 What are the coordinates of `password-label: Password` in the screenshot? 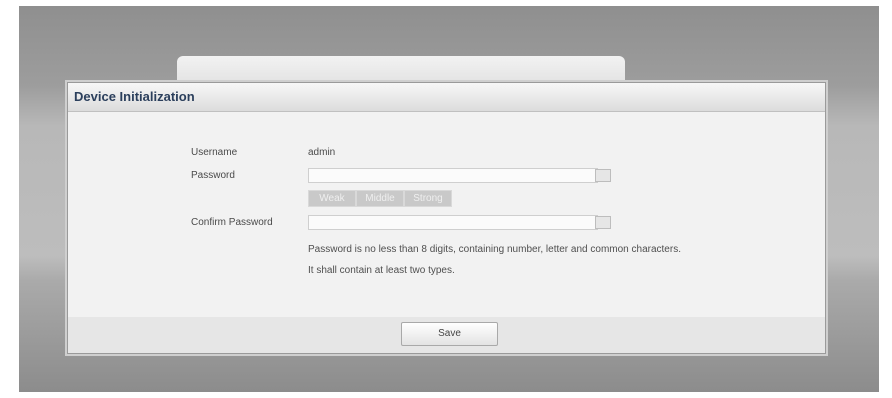 It's located at (213, 175).